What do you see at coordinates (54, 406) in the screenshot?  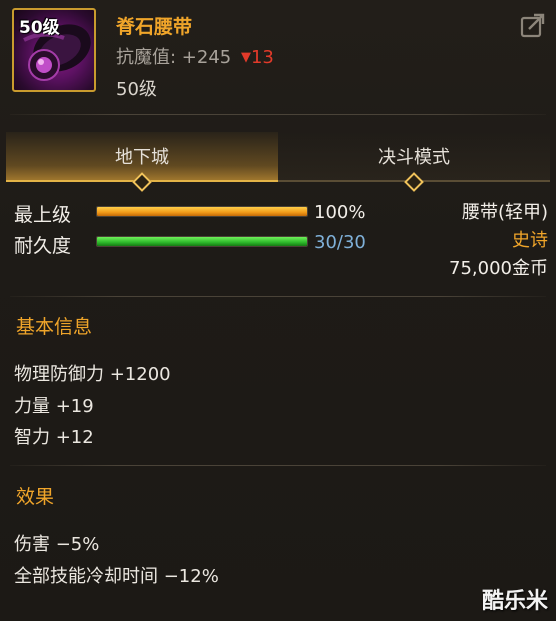 I see `attr-line: 力量 +19` at bounding box center [54, 406].